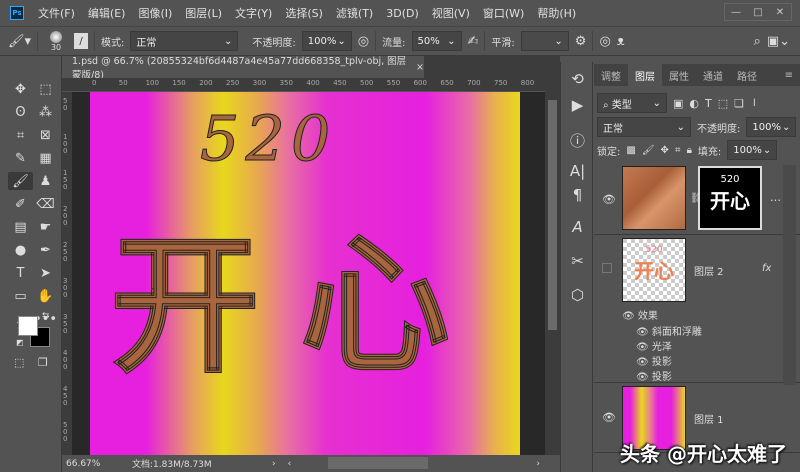  What do you see at coordinates (45, 296) in the screenshot?
I see `hand-tool-icon: ✋` at bounding box center [45, 296].